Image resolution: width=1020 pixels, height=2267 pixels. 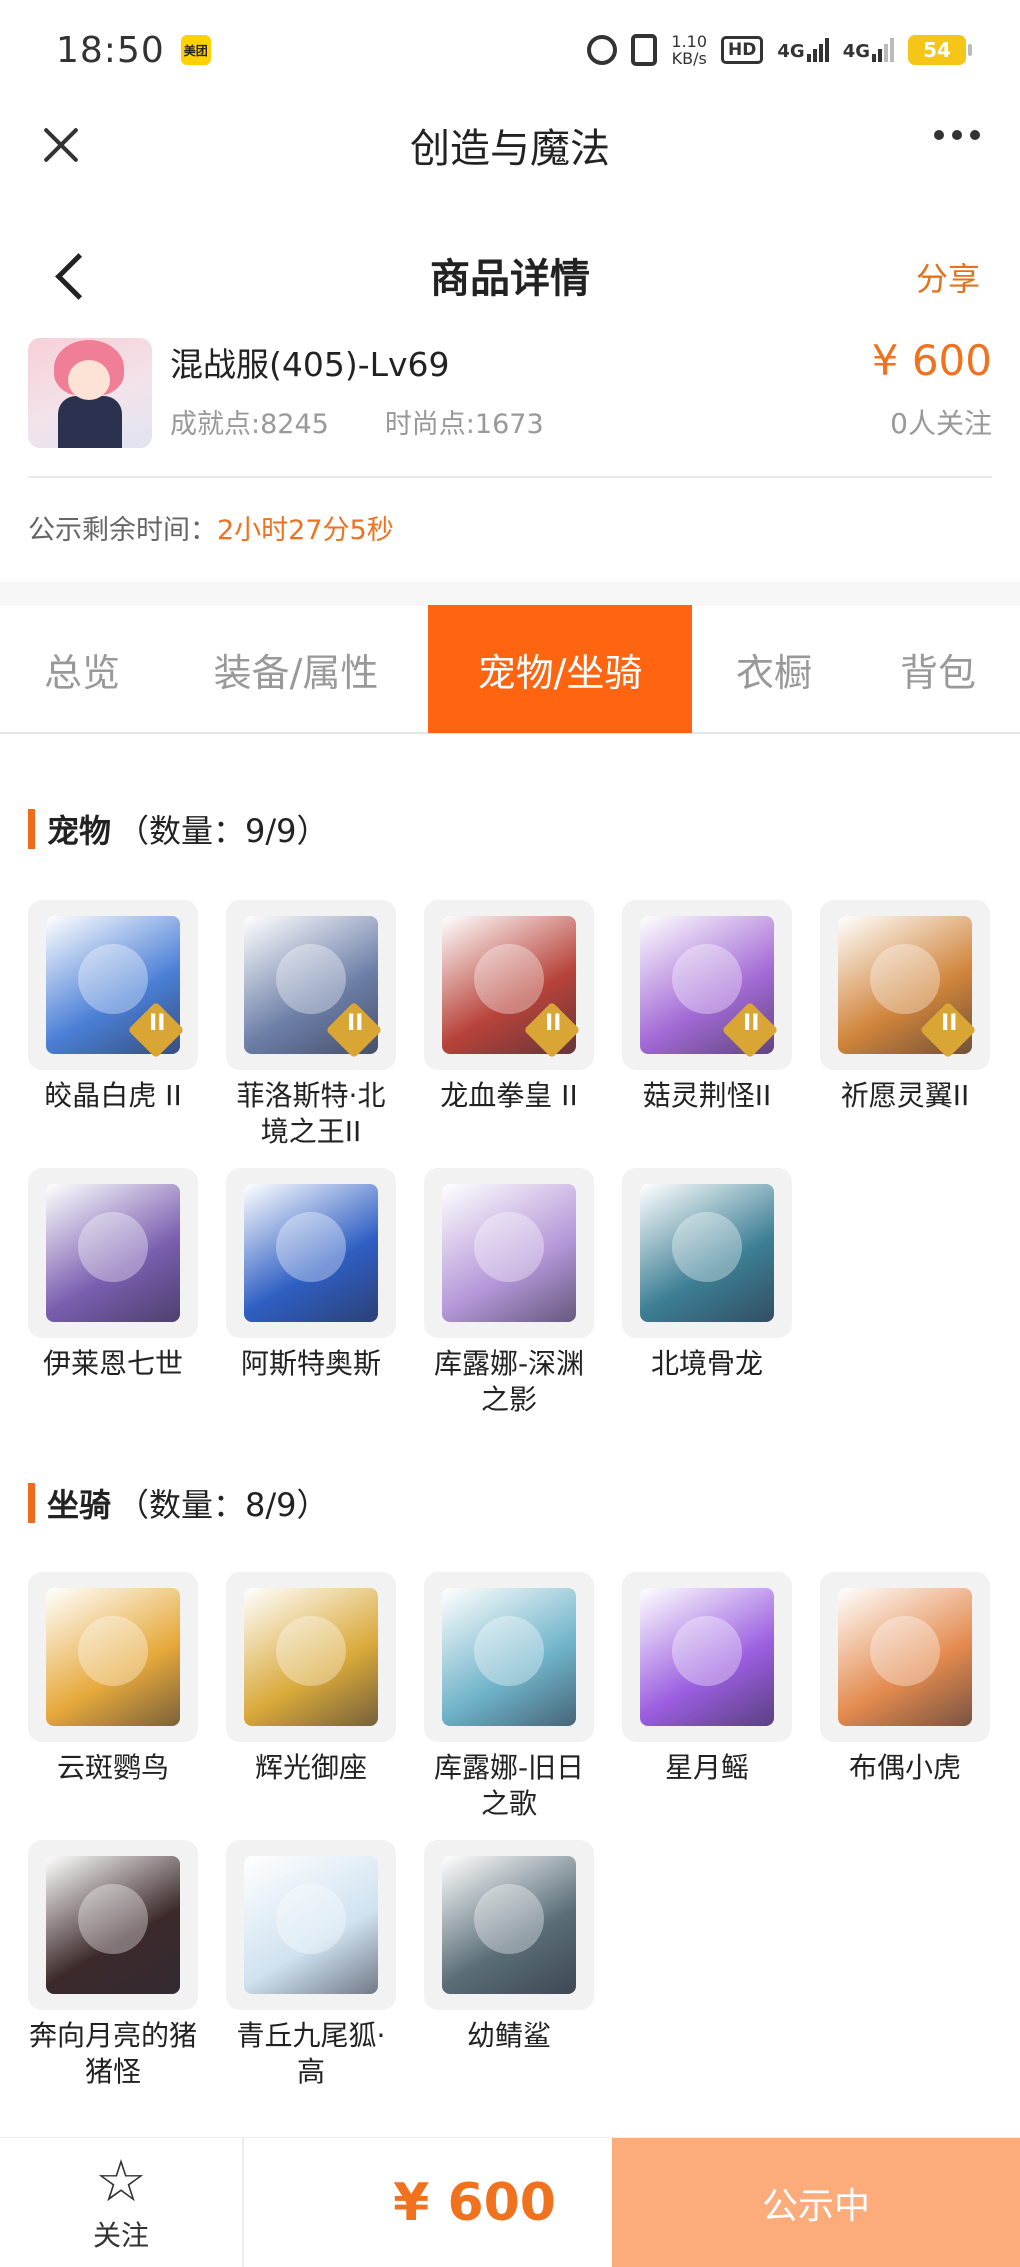 I want to click on tab-backpack: 背包, so click(x=938, y=669).